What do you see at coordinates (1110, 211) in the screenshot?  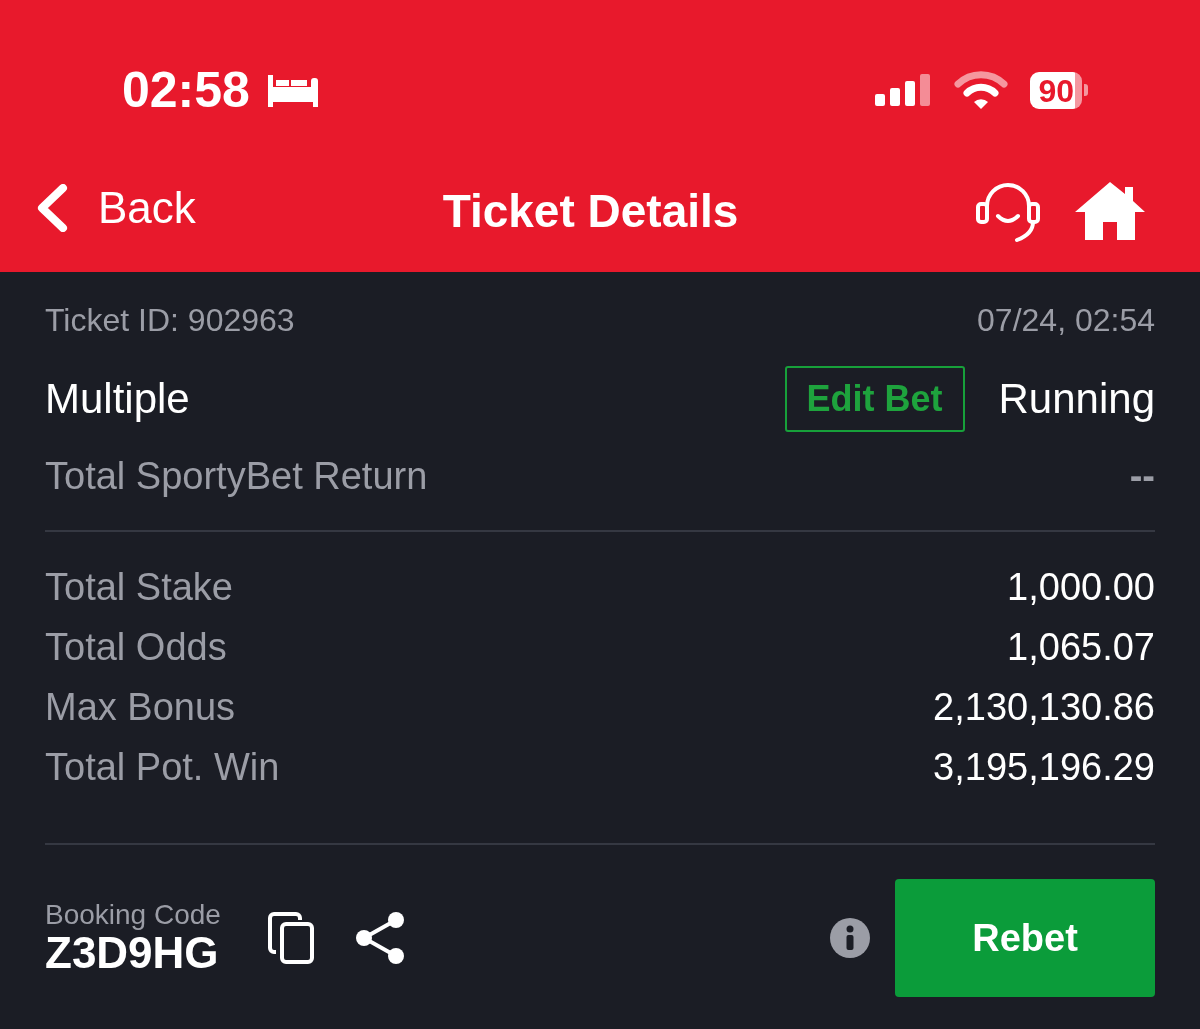 I see `home-icon` at bounding box center [1110, 211].